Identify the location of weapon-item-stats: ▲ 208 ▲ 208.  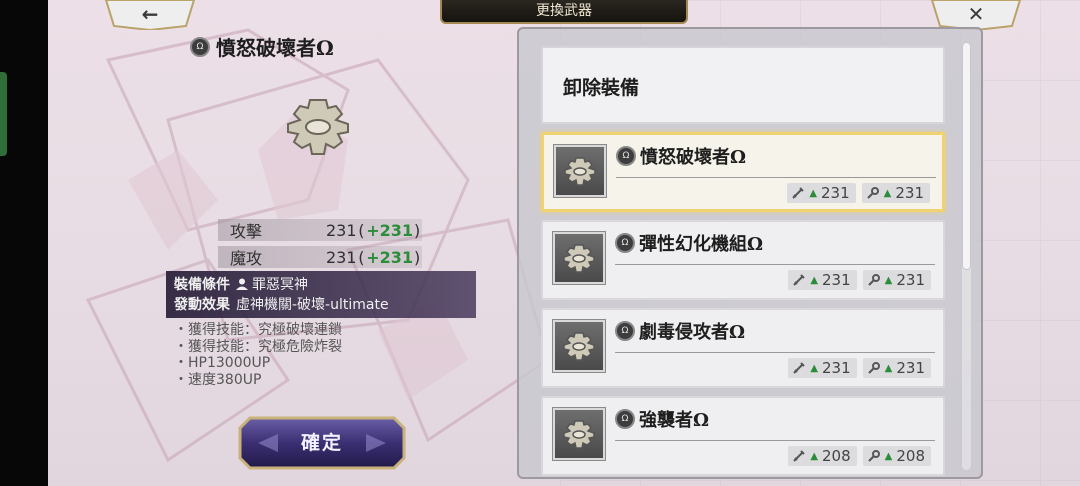
(859, 456).